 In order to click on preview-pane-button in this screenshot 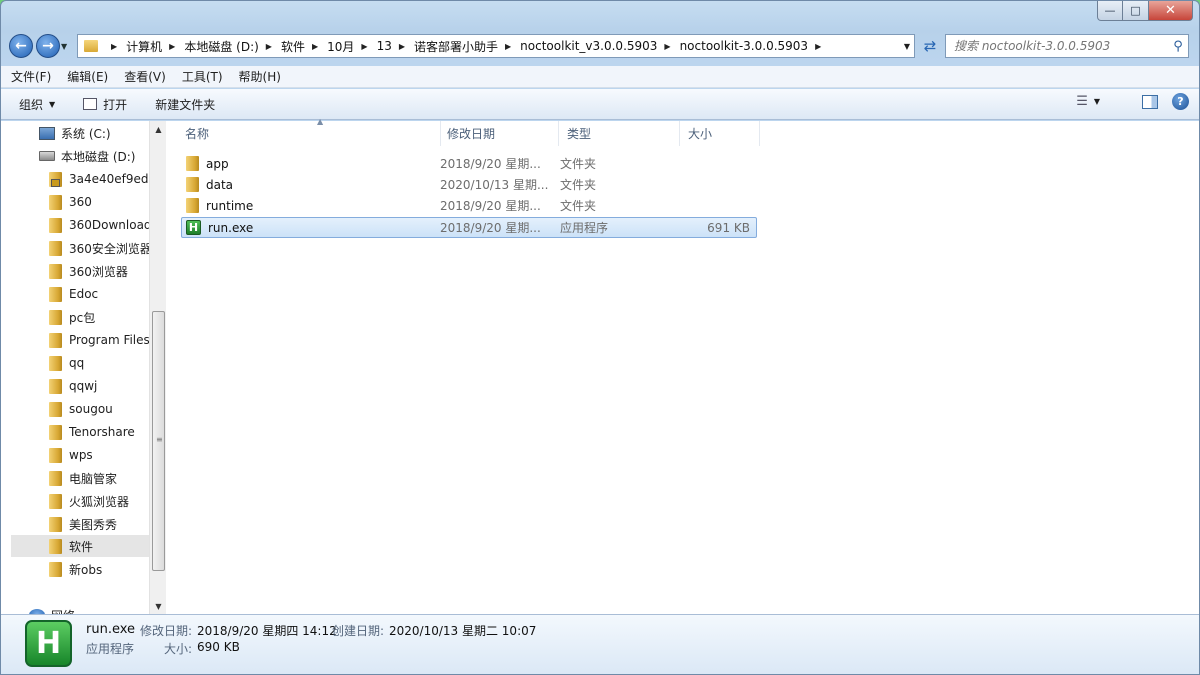, I will do `click(1150, 101)`.